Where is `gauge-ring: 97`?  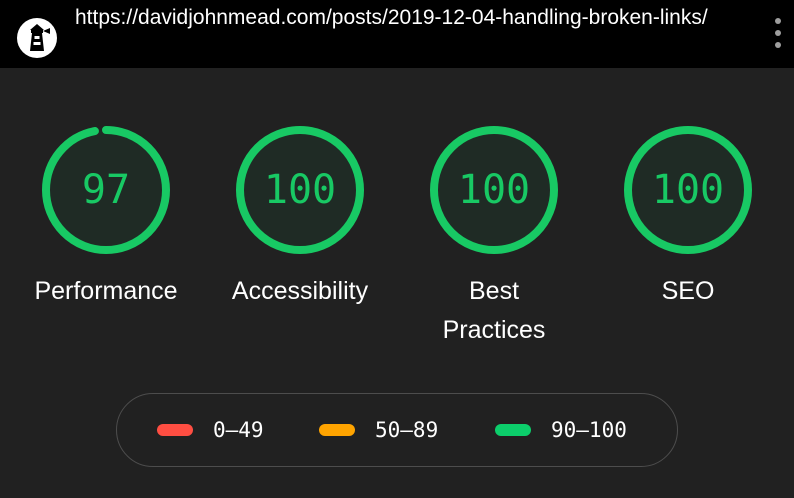
gauge-ring: 97 is located at coordinates (106, 190).